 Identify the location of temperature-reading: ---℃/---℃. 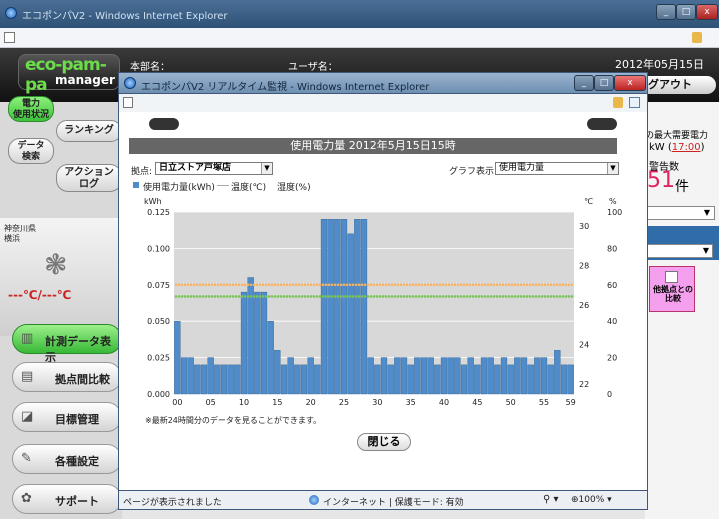
(40, 295).